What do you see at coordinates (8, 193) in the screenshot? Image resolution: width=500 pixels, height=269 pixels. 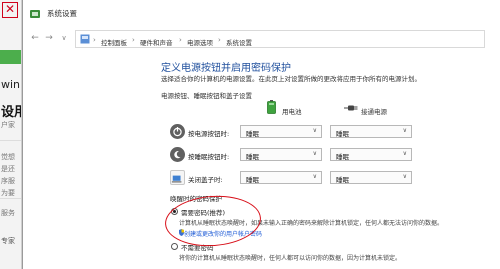 I see `background-text-small: 为要` at bounding box center [8, 193].